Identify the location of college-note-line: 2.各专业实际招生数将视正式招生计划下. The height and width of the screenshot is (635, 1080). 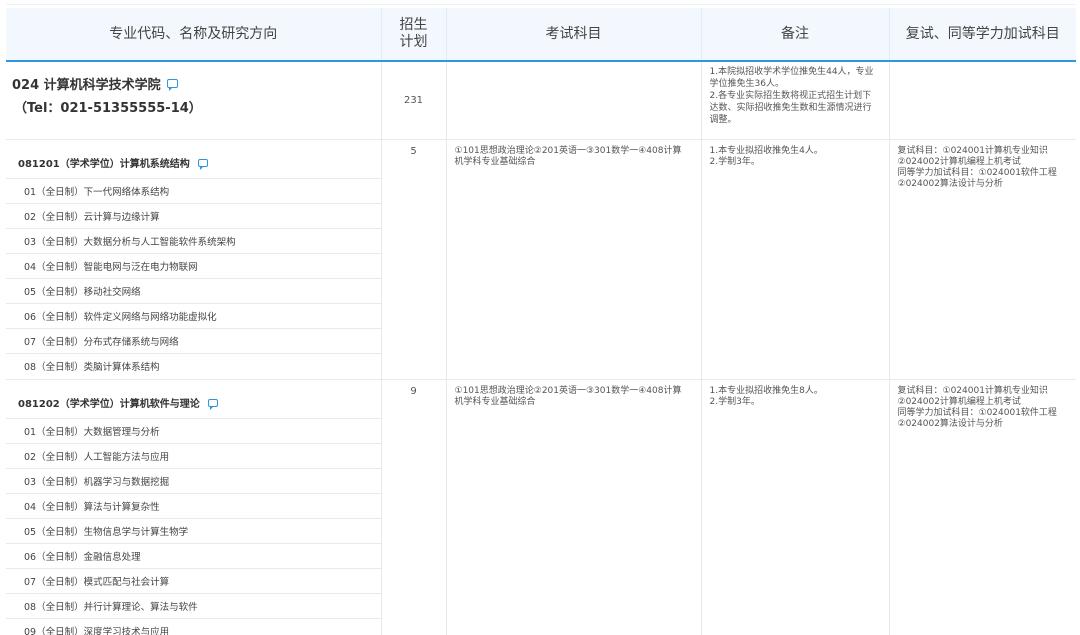
(790, 96).